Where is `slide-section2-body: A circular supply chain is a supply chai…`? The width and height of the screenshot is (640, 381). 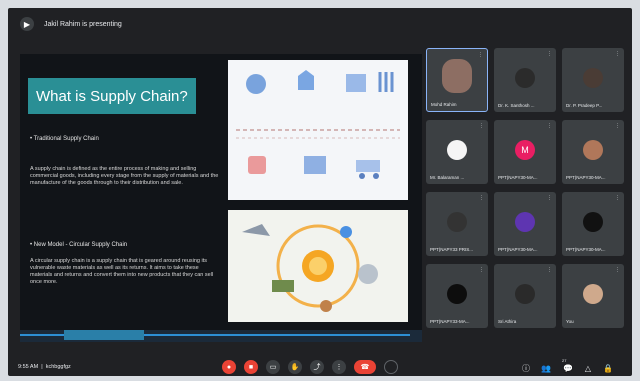 slide-section2-body: A circular supply chain is a supply chai… is located at coordinates (122, 271).